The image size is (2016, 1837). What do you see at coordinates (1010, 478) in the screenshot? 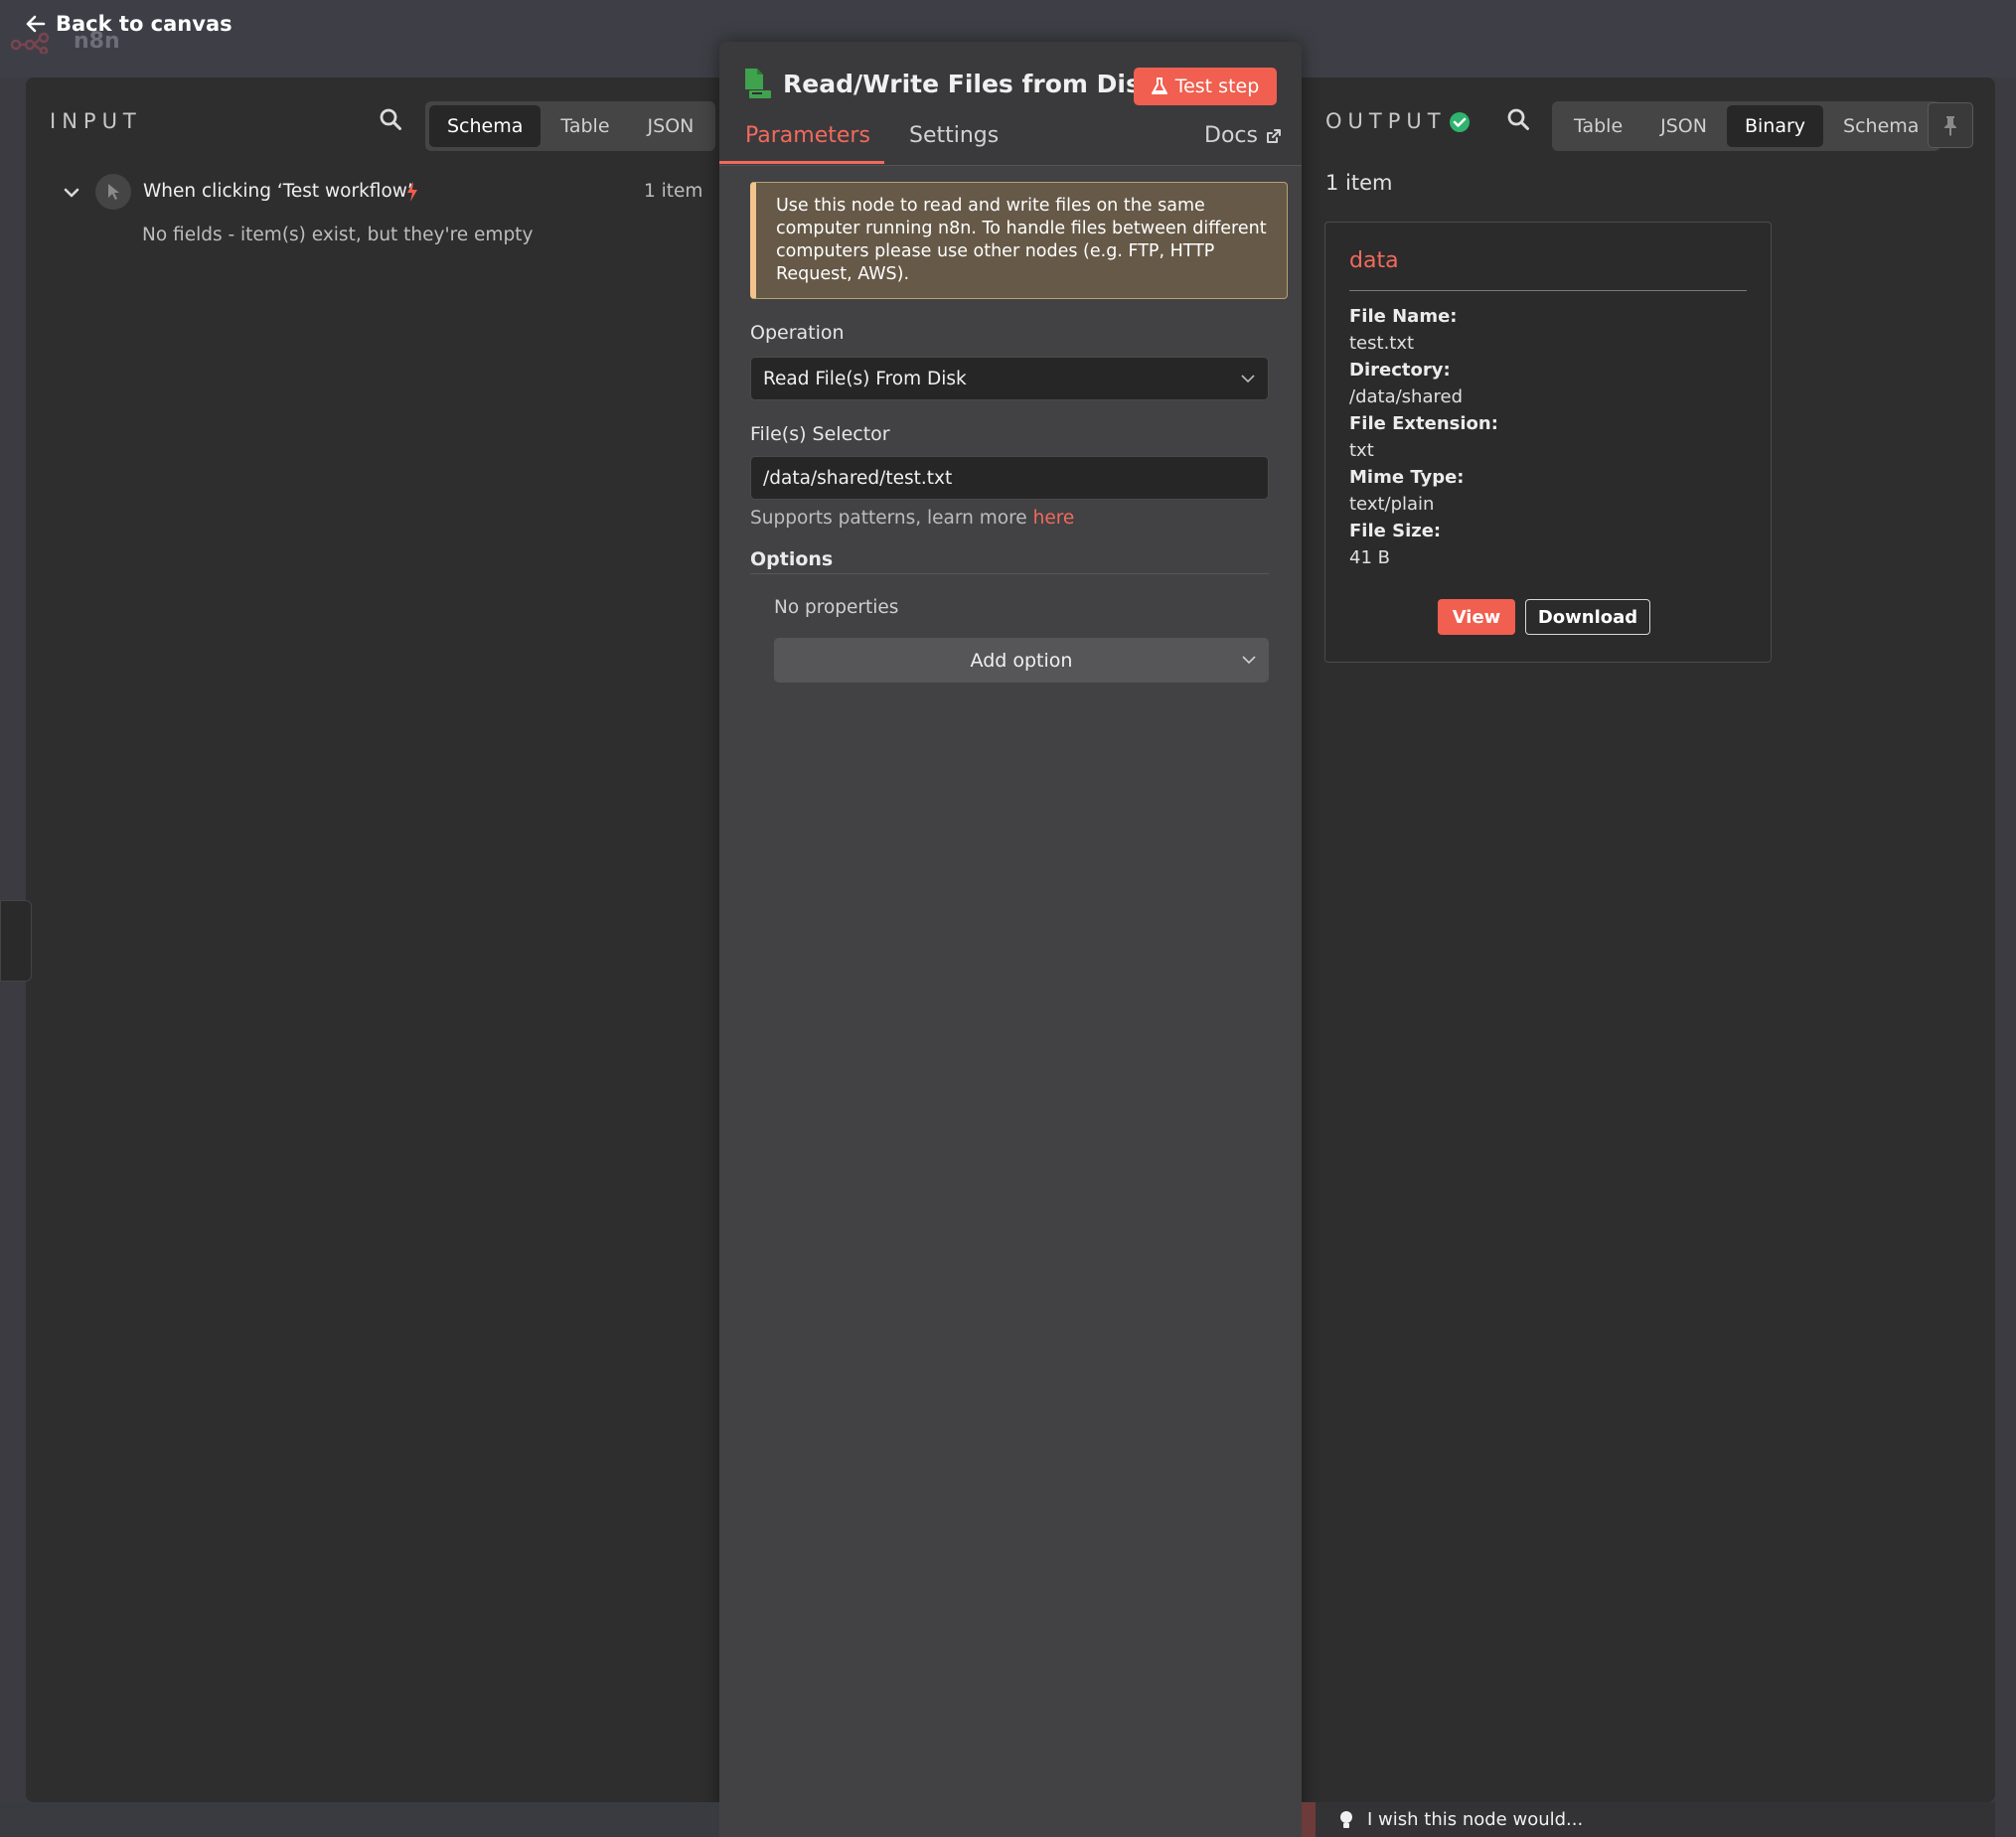
I see `file-selector-input` at bounding box center [1010, 478].